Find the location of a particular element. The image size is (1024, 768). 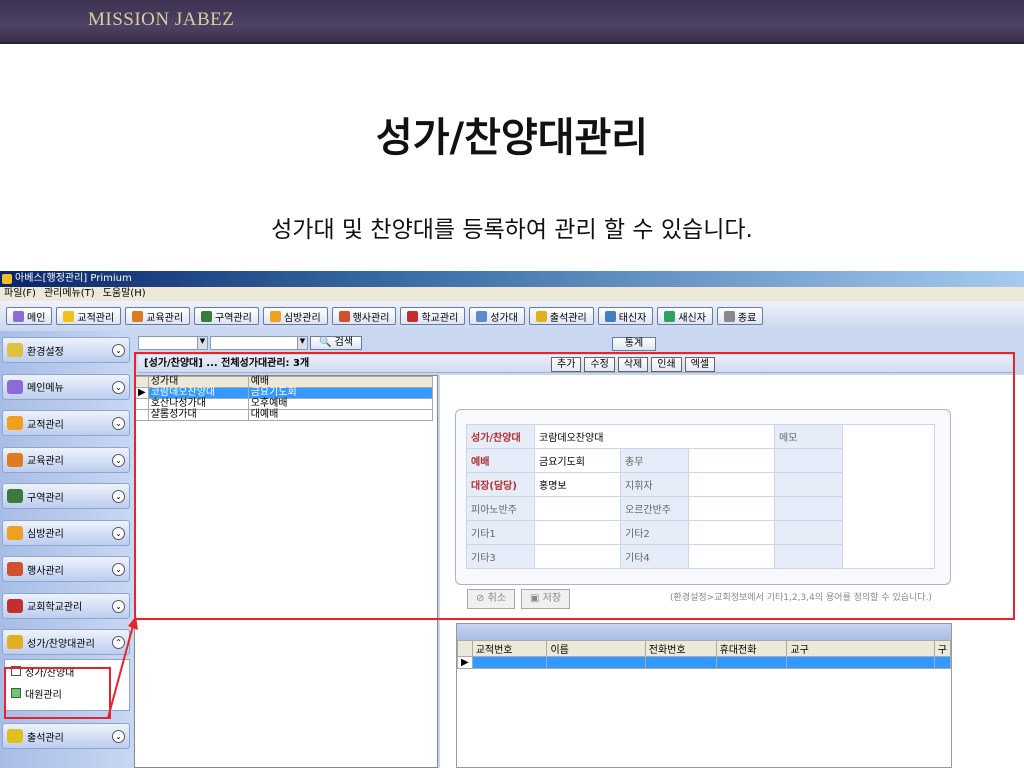

arrow-icon is located at coordinates (122, 667).